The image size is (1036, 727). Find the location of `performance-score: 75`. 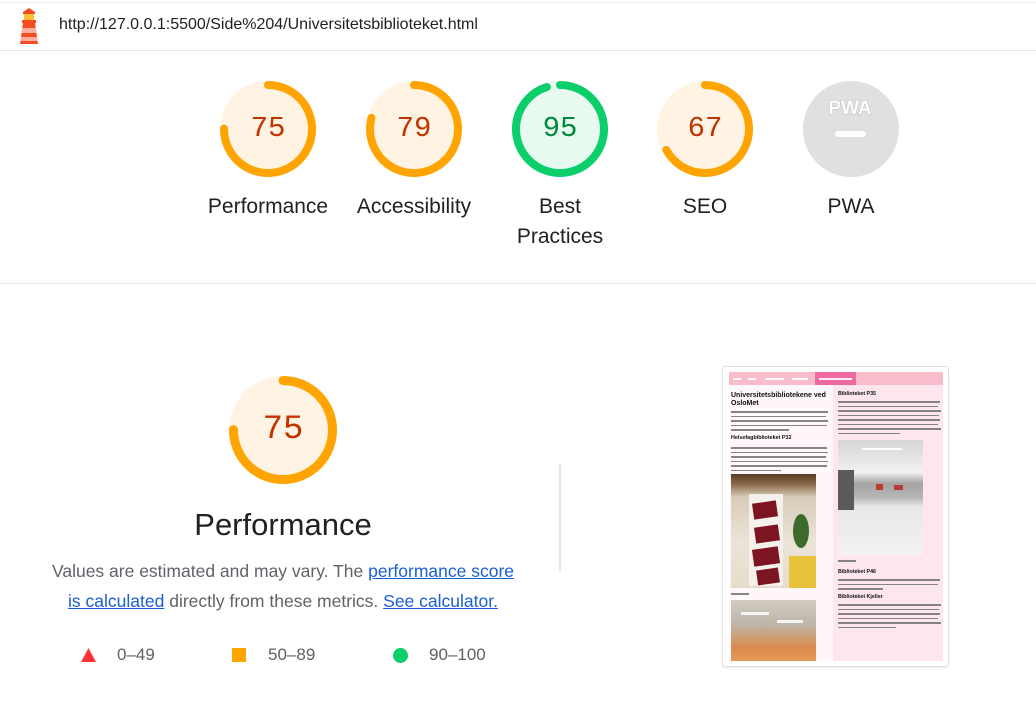

performance-score: 75 is located at coordinates (283, 430).